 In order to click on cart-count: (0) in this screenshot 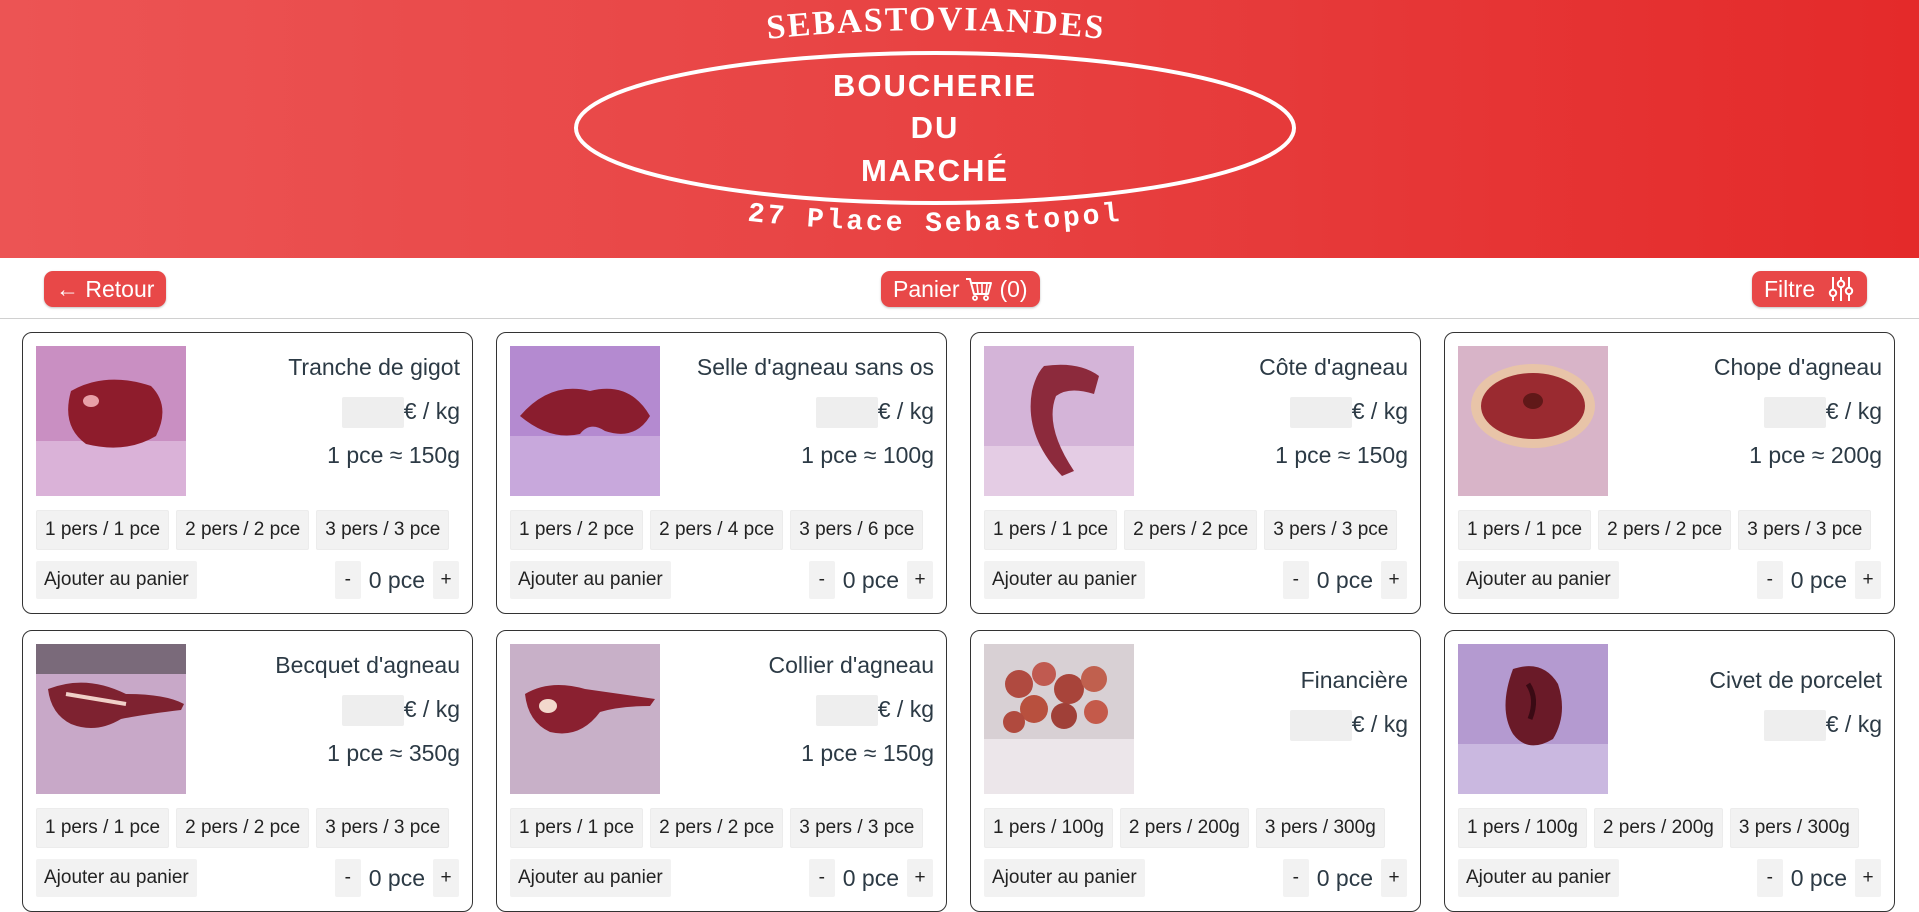, I will do `click(1013, 289)`.